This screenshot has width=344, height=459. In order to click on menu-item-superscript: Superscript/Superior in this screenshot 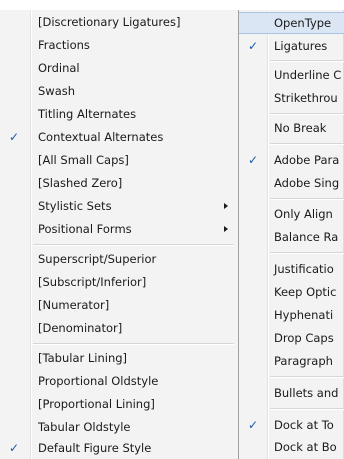, I will do `click(119, 259)`.